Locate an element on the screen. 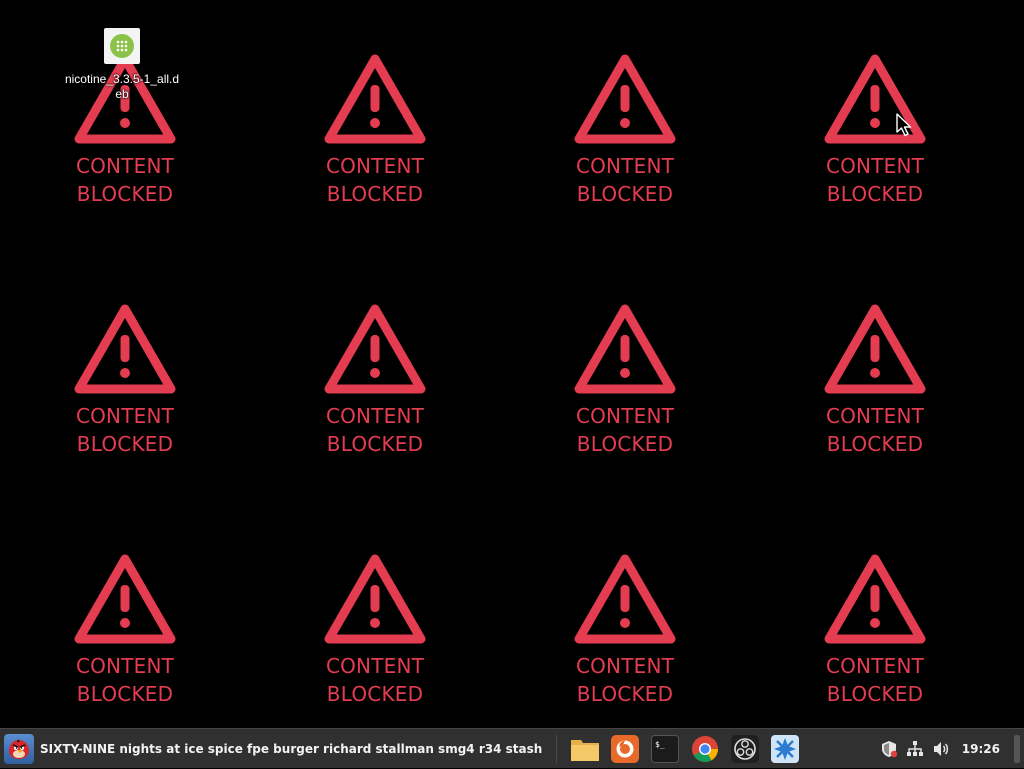 This screenshot has width=1024, height=769. blue-app-icon is located at coordinates (785, 748).